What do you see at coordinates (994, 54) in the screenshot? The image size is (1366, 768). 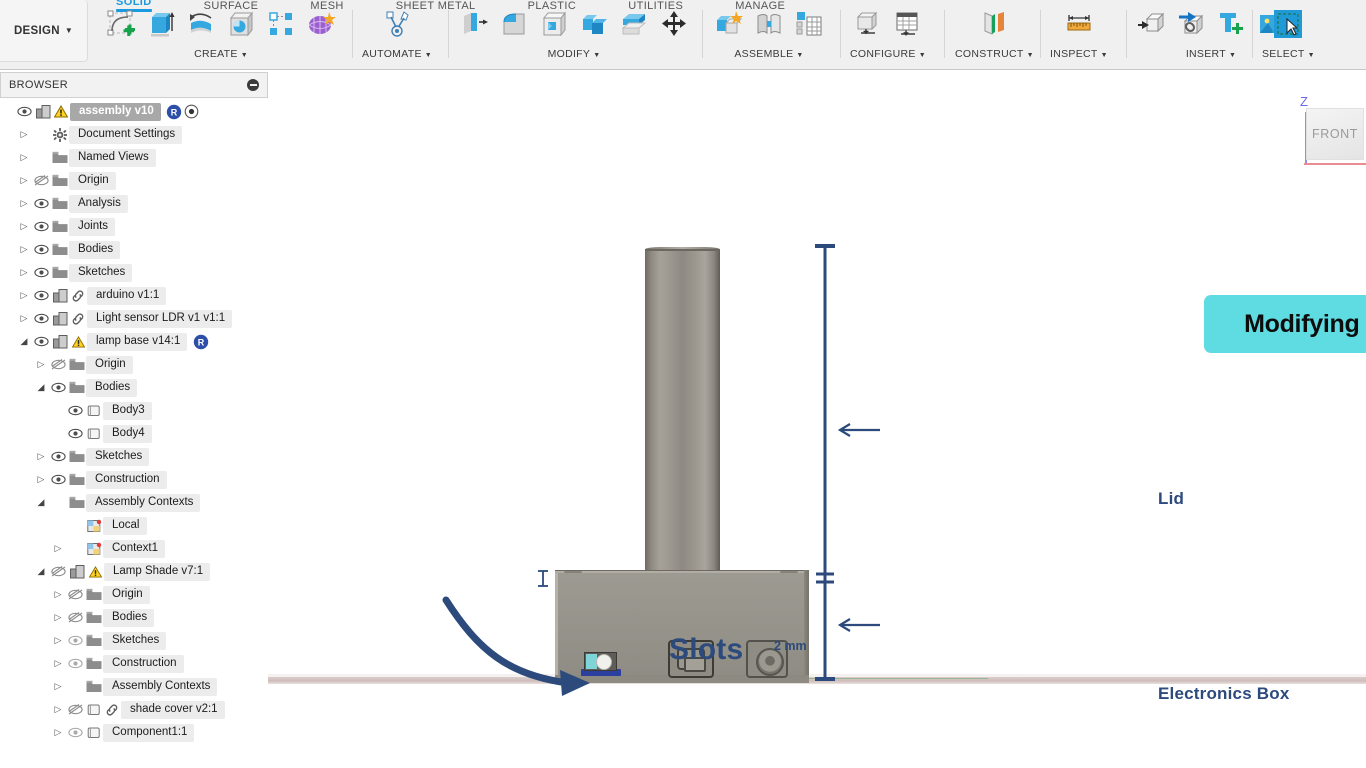 I see `panel-label-construct: CONSTRUCT ▼` at bounding box center [994, 54].